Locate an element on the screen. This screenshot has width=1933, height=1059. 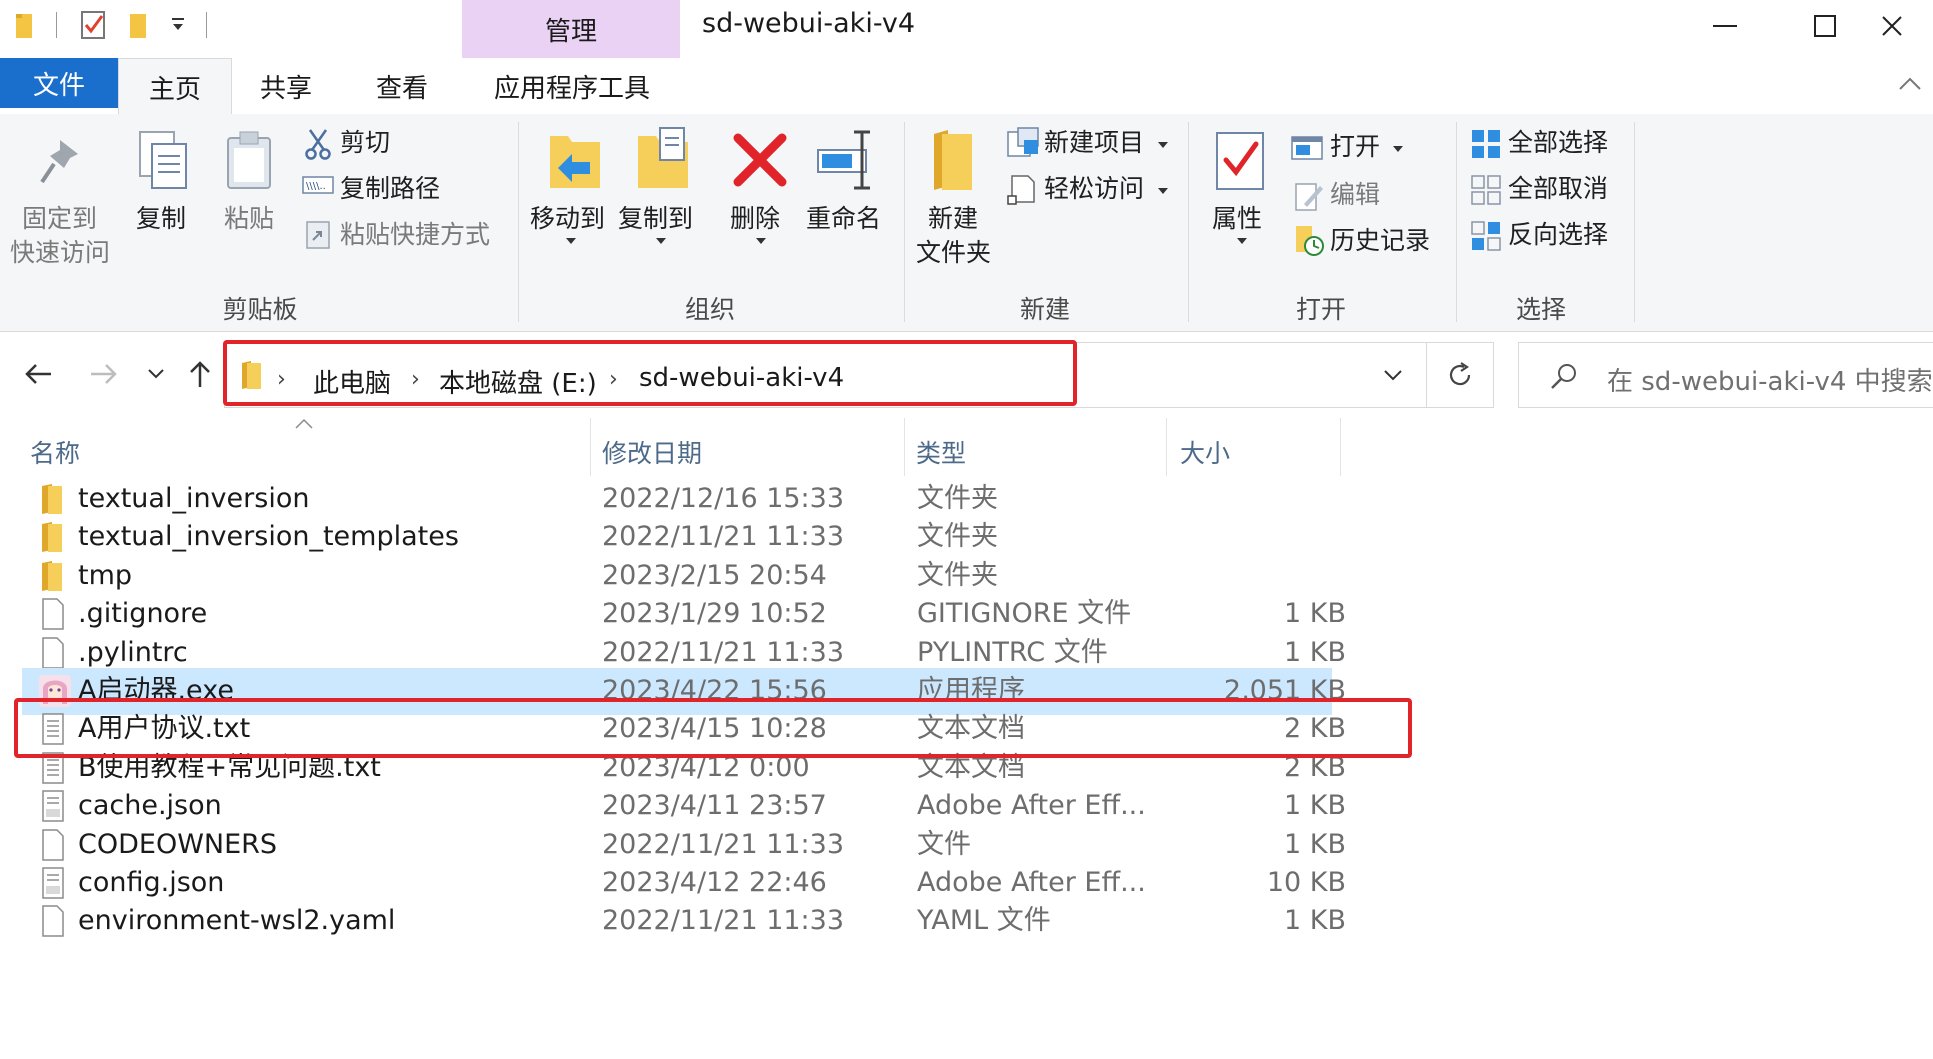
rename-icon is located at coordinates (847, 160).